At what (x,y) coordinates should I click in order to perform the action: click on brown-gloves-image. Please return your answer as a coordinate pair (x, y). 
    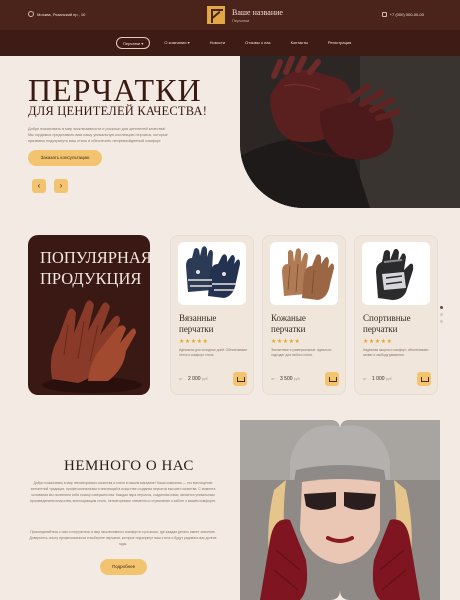
    Looking at the image, I should click on (92, 346).